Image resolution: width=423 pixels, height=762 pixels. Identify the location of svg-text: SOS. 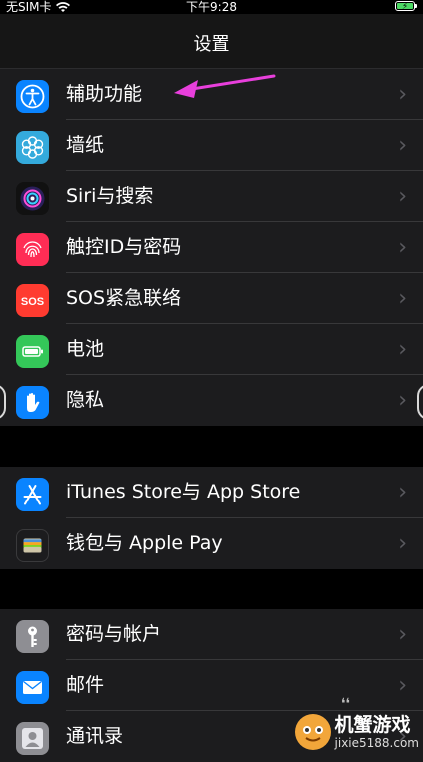
(32, 302).